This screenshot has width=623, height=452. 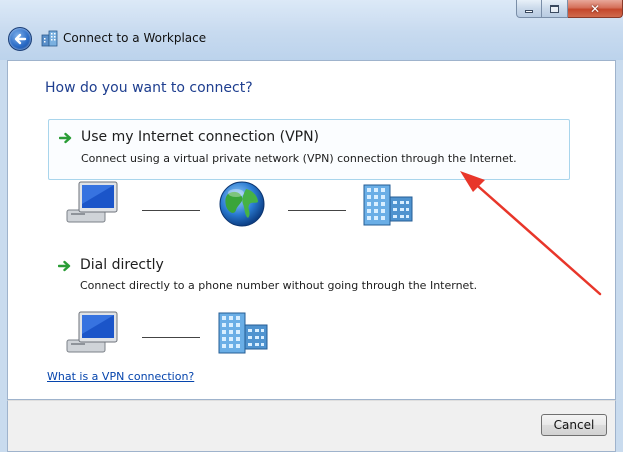 What do you see at coordinates (135, 38) in the screenshot?
I see `wizard-title: Connect to a Workplace` at bounding box center [135, 38].